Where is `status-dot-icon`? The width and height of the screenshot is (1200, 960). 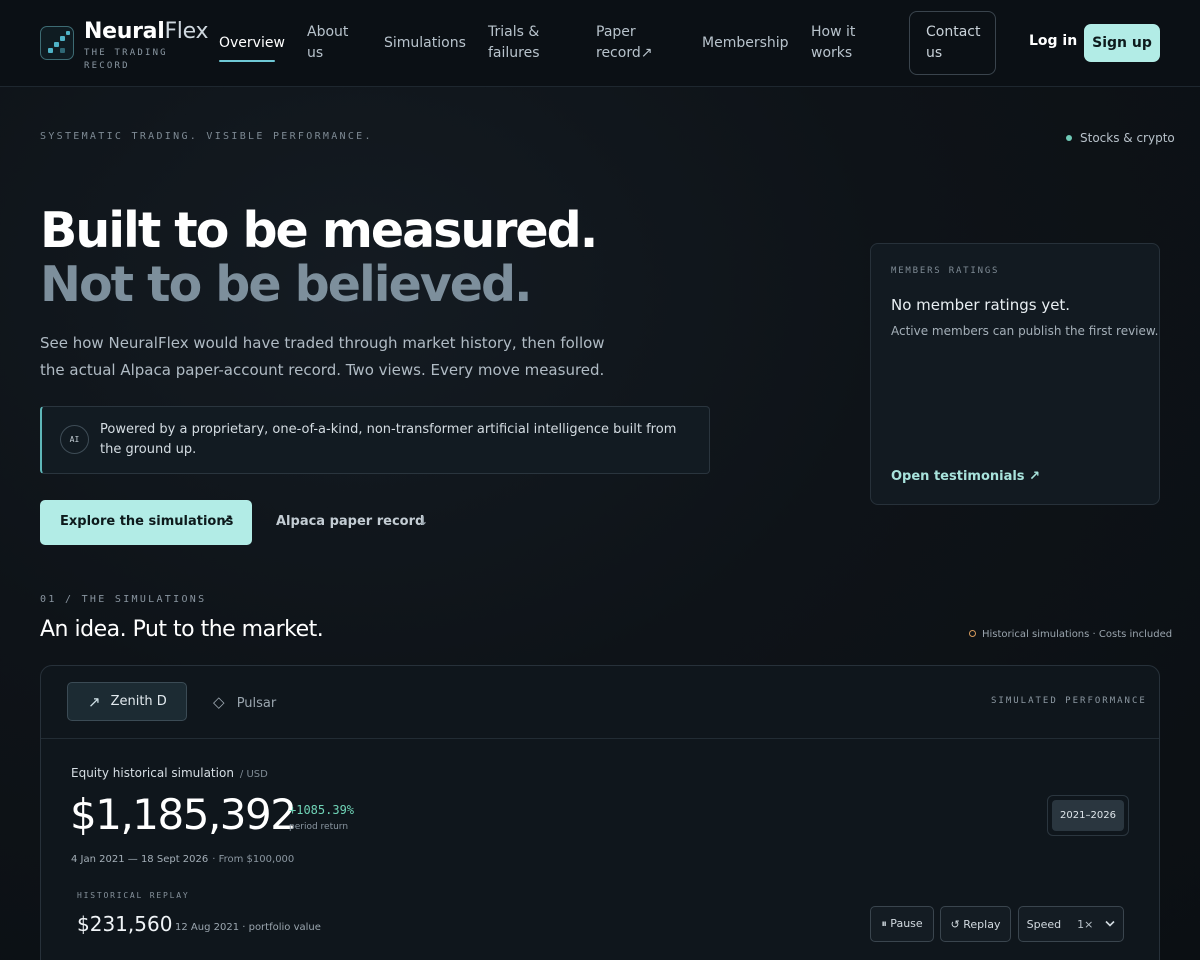
status-dot-icon is located at coordinates (1069, 138).